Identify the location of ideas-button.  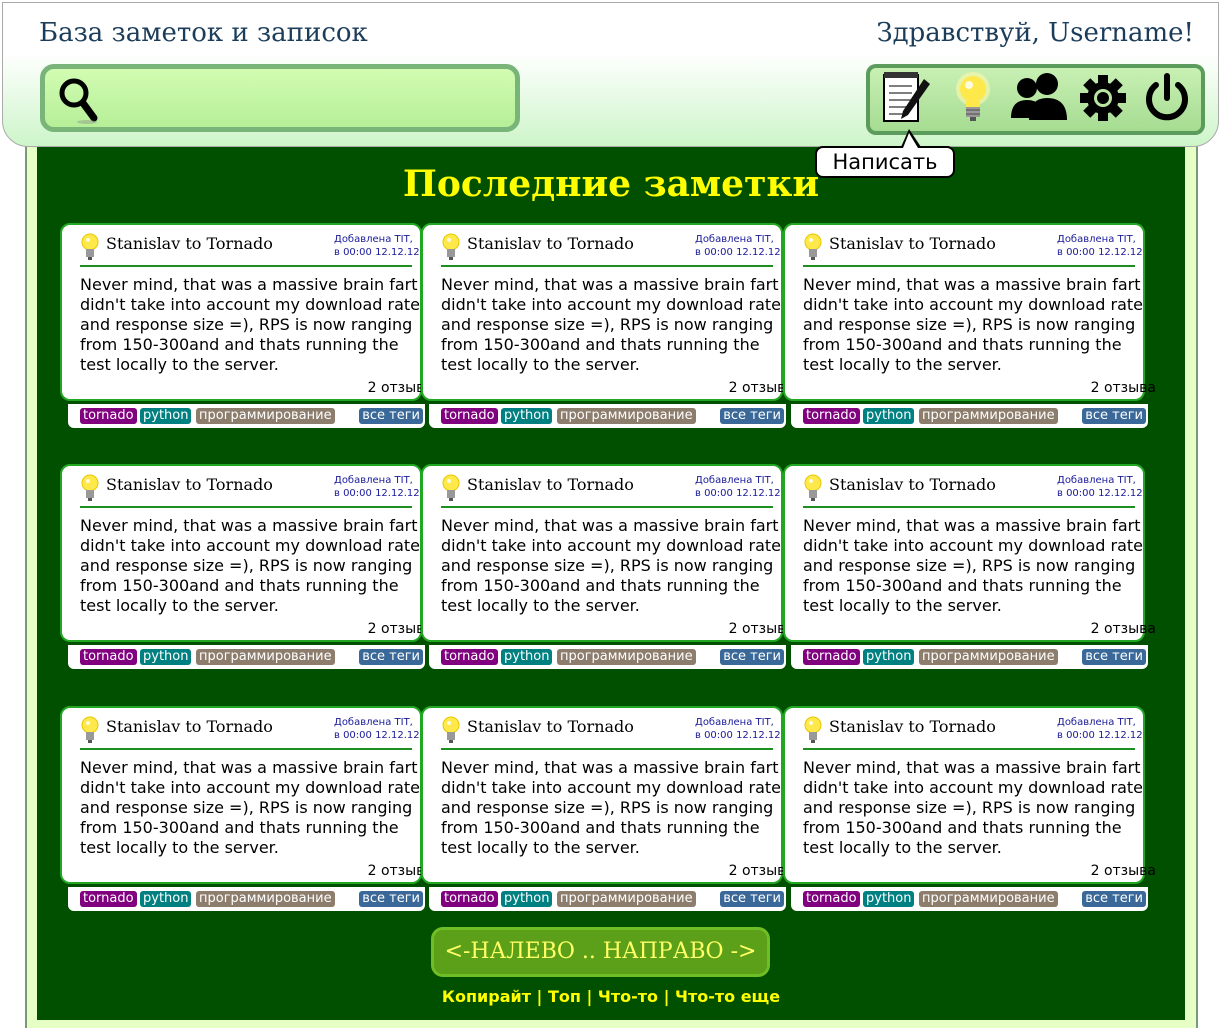
(973, 100).